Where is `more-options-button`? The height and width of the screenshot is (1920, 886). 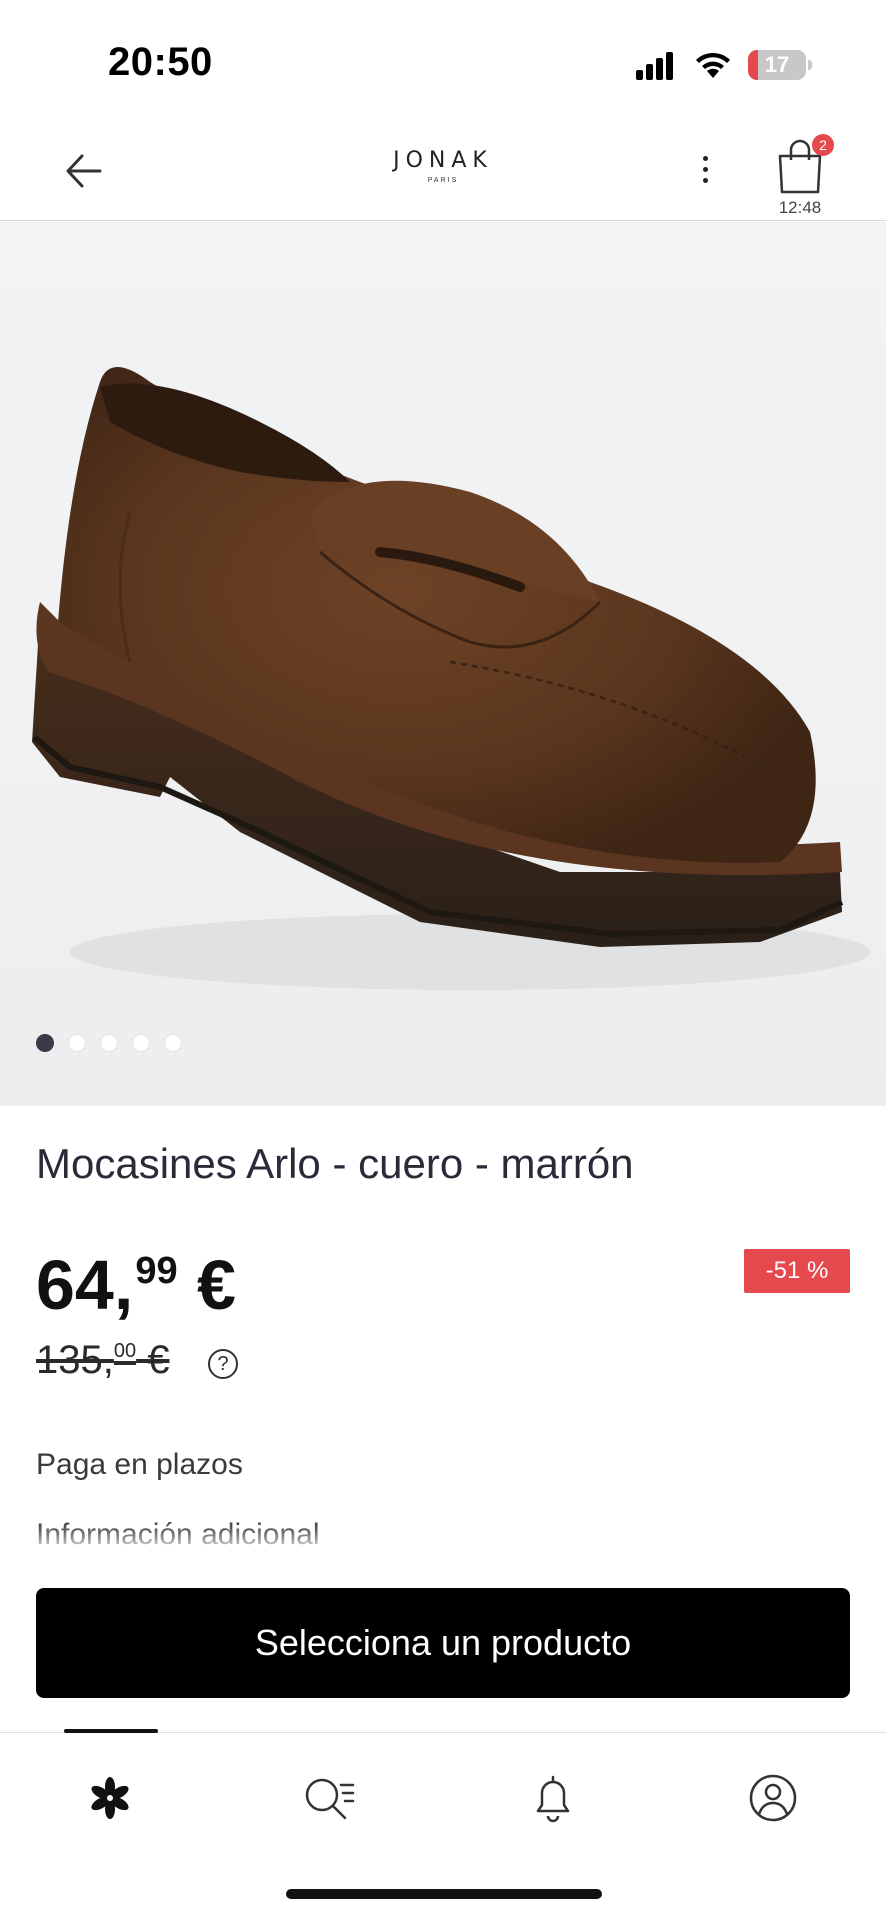 more-options-button is located at coordinates (705, 172).